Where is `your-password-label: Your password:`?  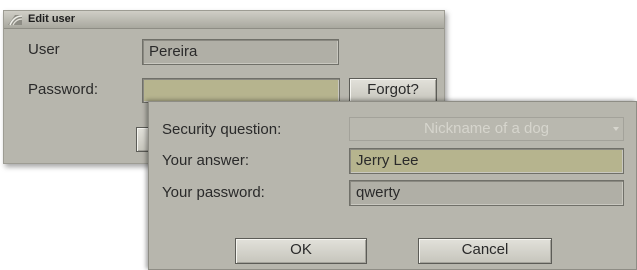 your-password-label: Your password: is located at coordinates (213, 192).